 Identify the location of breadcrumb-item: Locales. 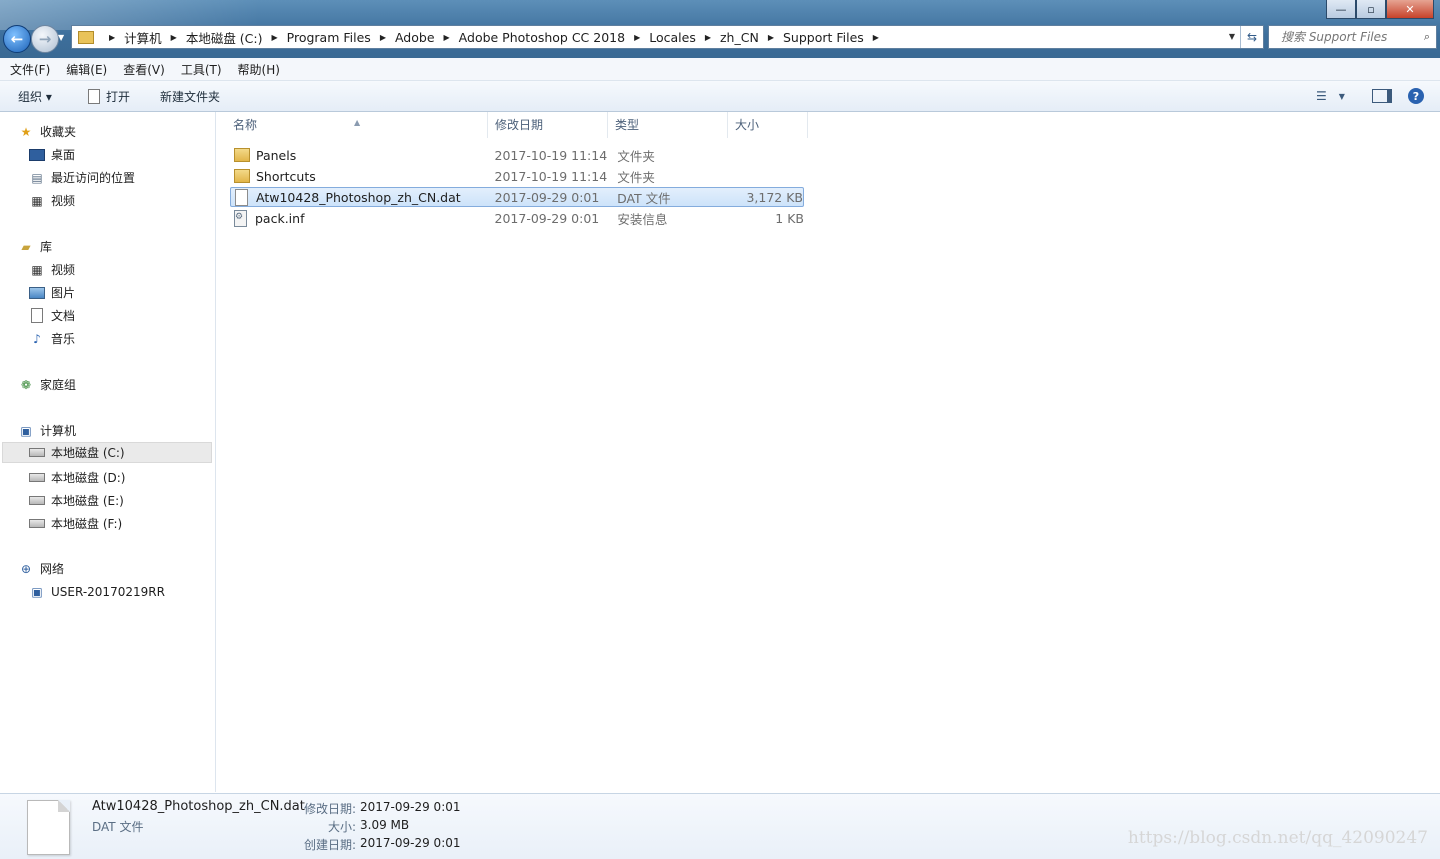
(672, 37).